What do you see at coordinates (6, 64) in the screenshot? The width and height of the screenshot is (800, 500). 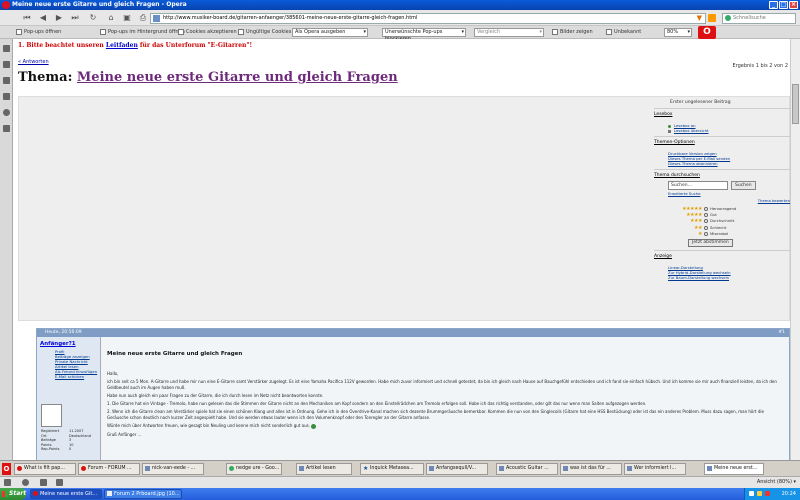 I see `mail-panel-icon` at bounding box center [6, 64].